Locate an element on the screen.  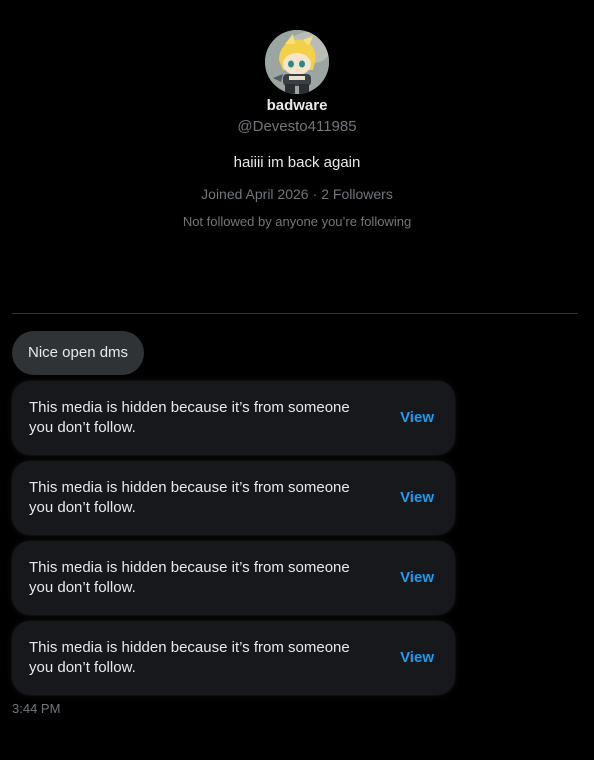
followed-by-note: Not followed by anyone you’re following is located at coordinates (297, 221).